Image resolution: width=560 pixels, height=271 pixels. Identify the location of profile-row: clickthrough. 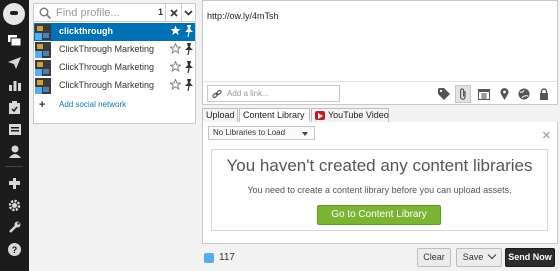
(114, 32).